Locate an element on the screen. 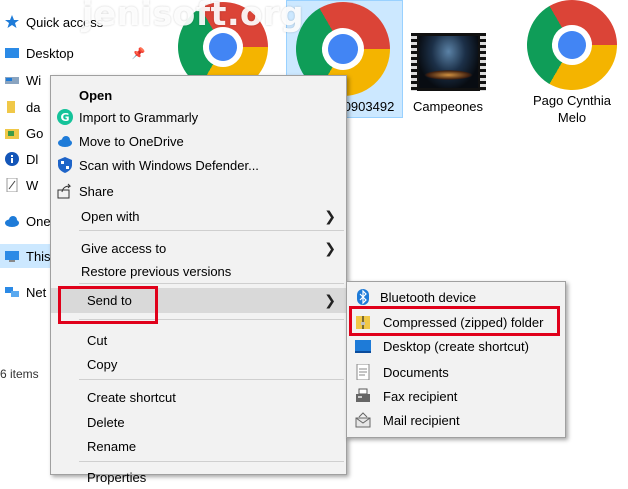  desktop-folder-icon is located at coordinates (12, 53).